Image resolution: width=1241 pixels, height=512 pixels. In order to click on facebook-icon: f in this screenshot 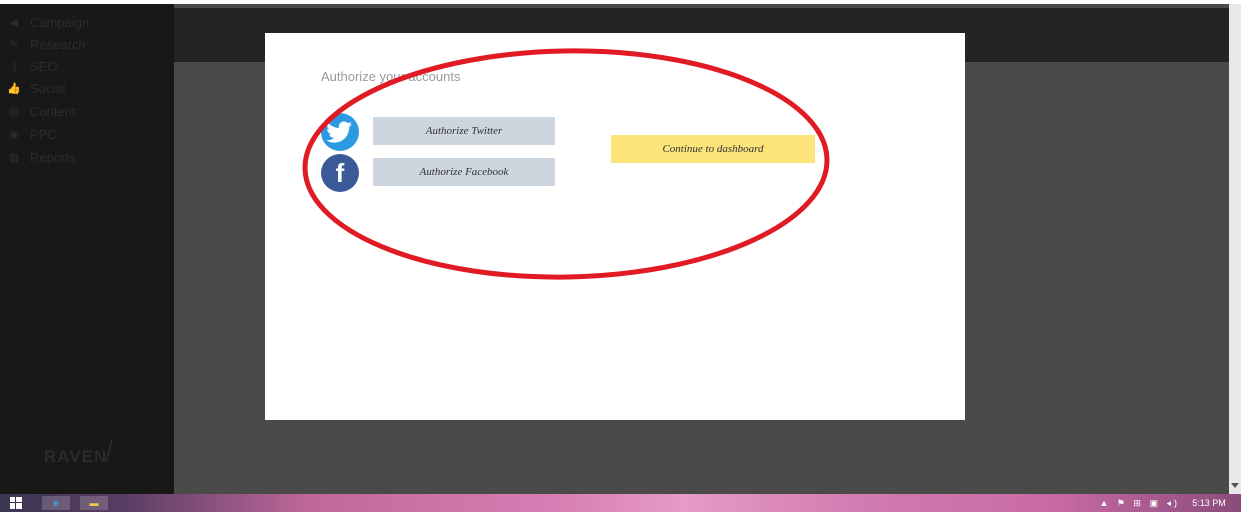, I will do `click(340, 173)`.